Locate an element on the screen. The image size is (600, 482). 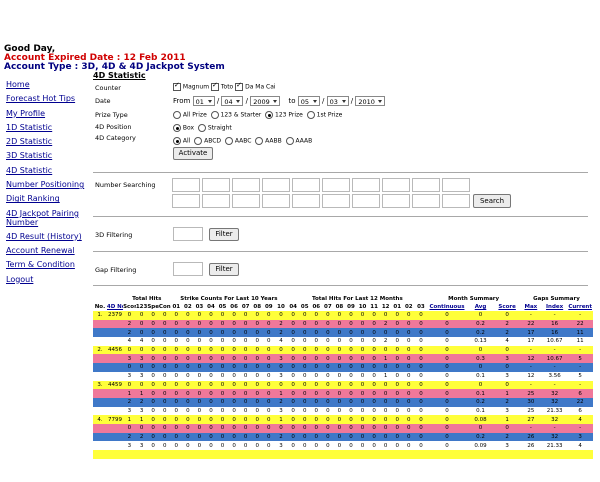
toto-checkbox is located at coordinates (214, 86).